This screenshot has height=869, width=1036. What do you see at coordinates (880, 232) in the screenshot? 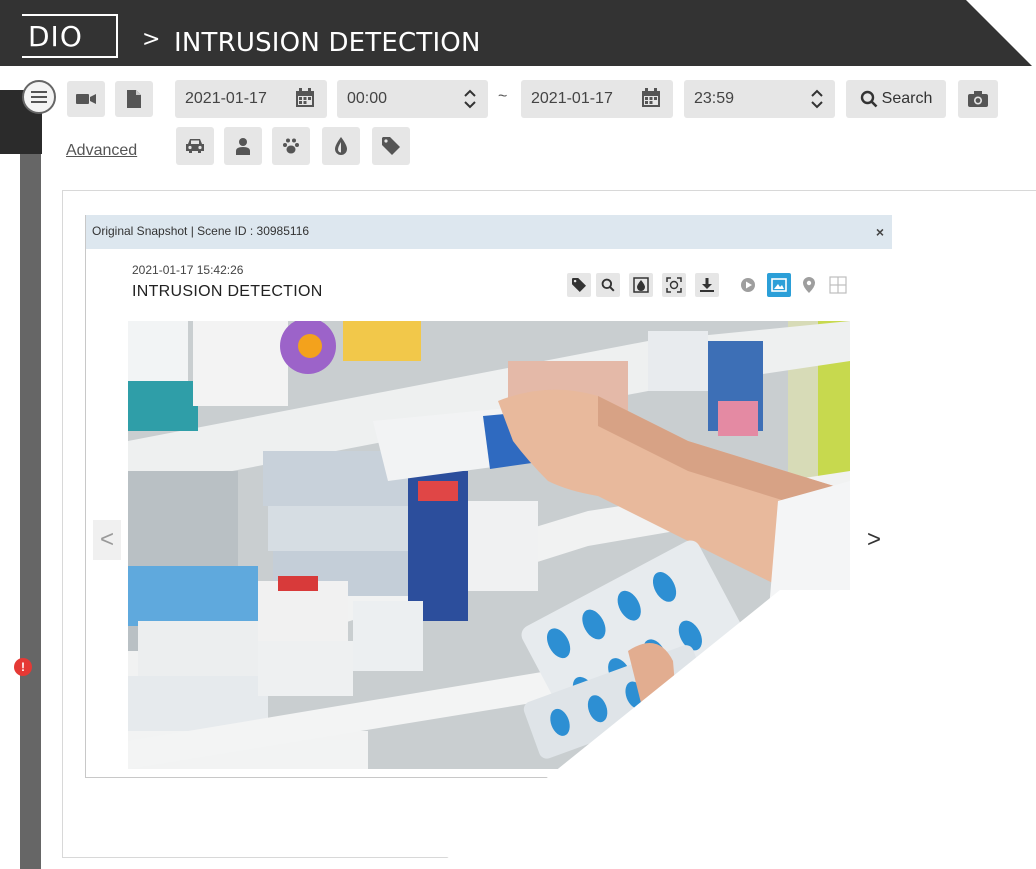
I see `close-button: ×` at bounding box center [880, 232].